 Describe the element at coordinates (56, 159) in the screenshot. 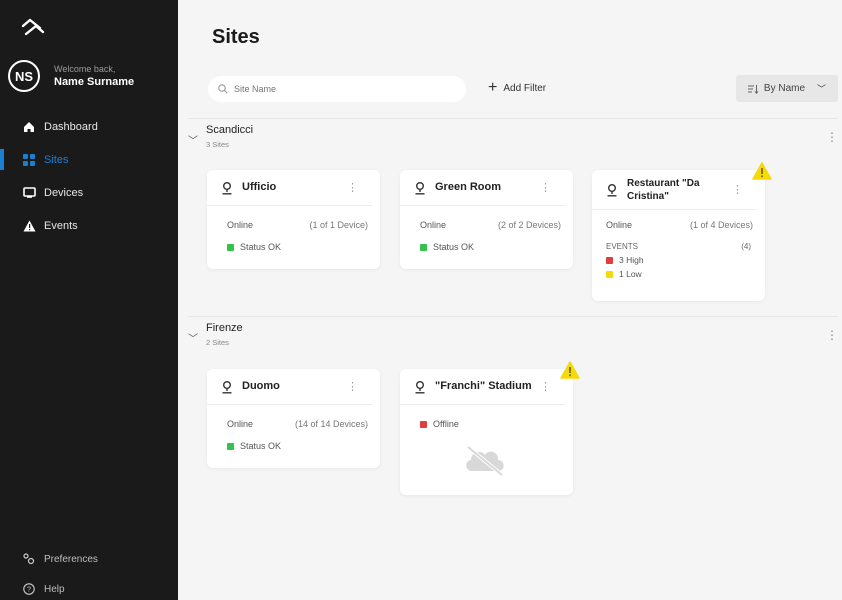

I see `nav-label: Sites` at that location.